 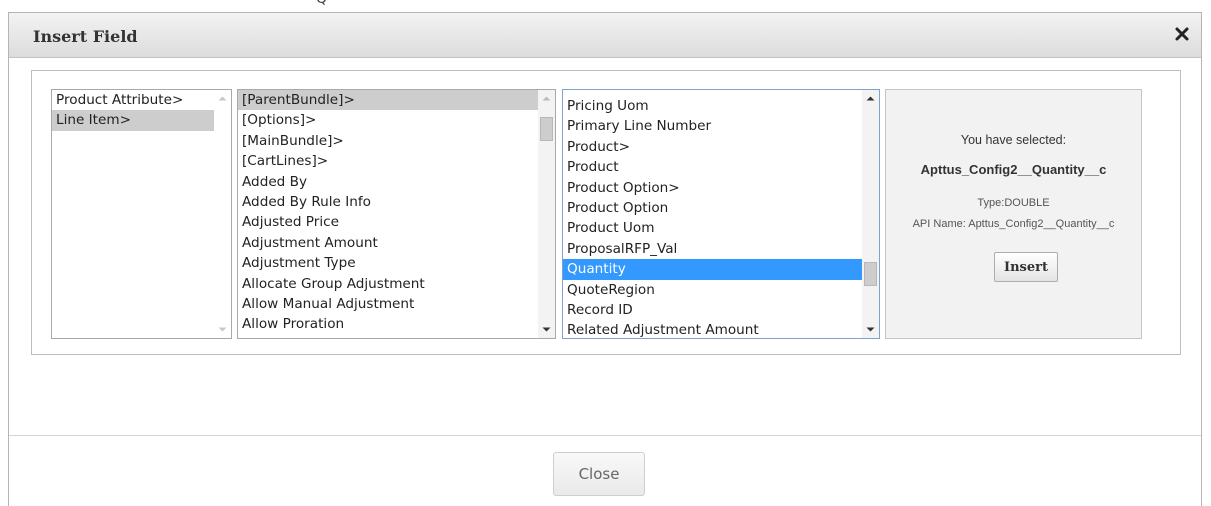 What do you see at coordinates (388, 324) in the screenshot?
I see `list-option: Allow Proration` at bounding box center [388, 324].